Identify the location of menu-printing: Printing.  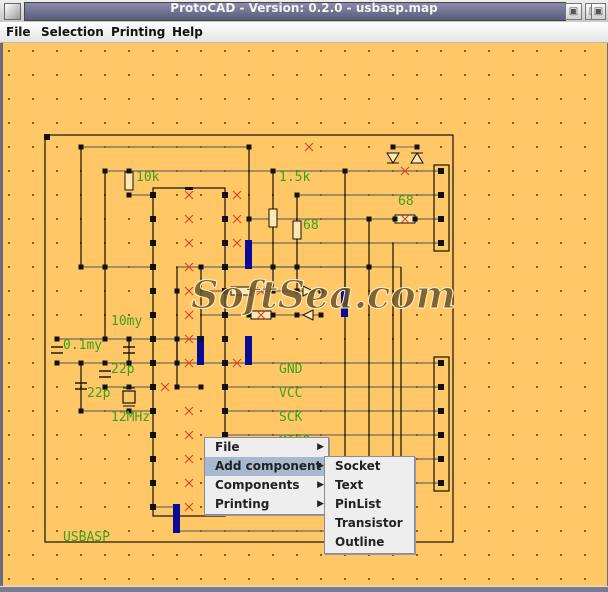
(138, 32).